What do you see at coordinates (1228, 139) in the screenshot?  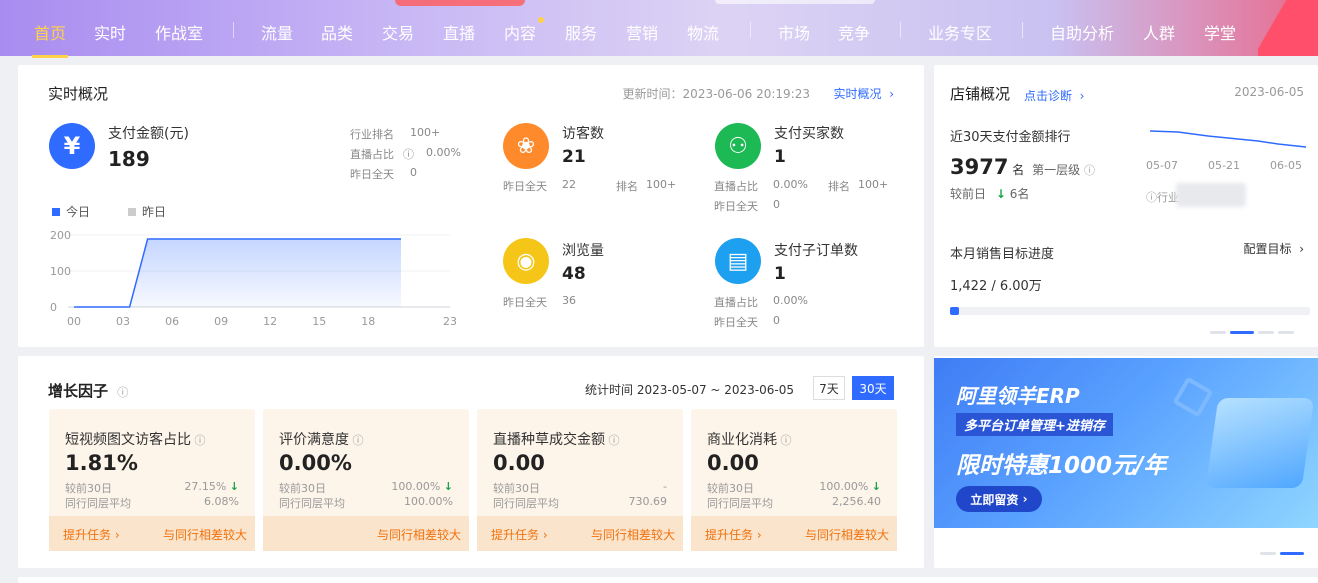 I see `rank-trend-sparkline` at bounding box center [1228, 139].